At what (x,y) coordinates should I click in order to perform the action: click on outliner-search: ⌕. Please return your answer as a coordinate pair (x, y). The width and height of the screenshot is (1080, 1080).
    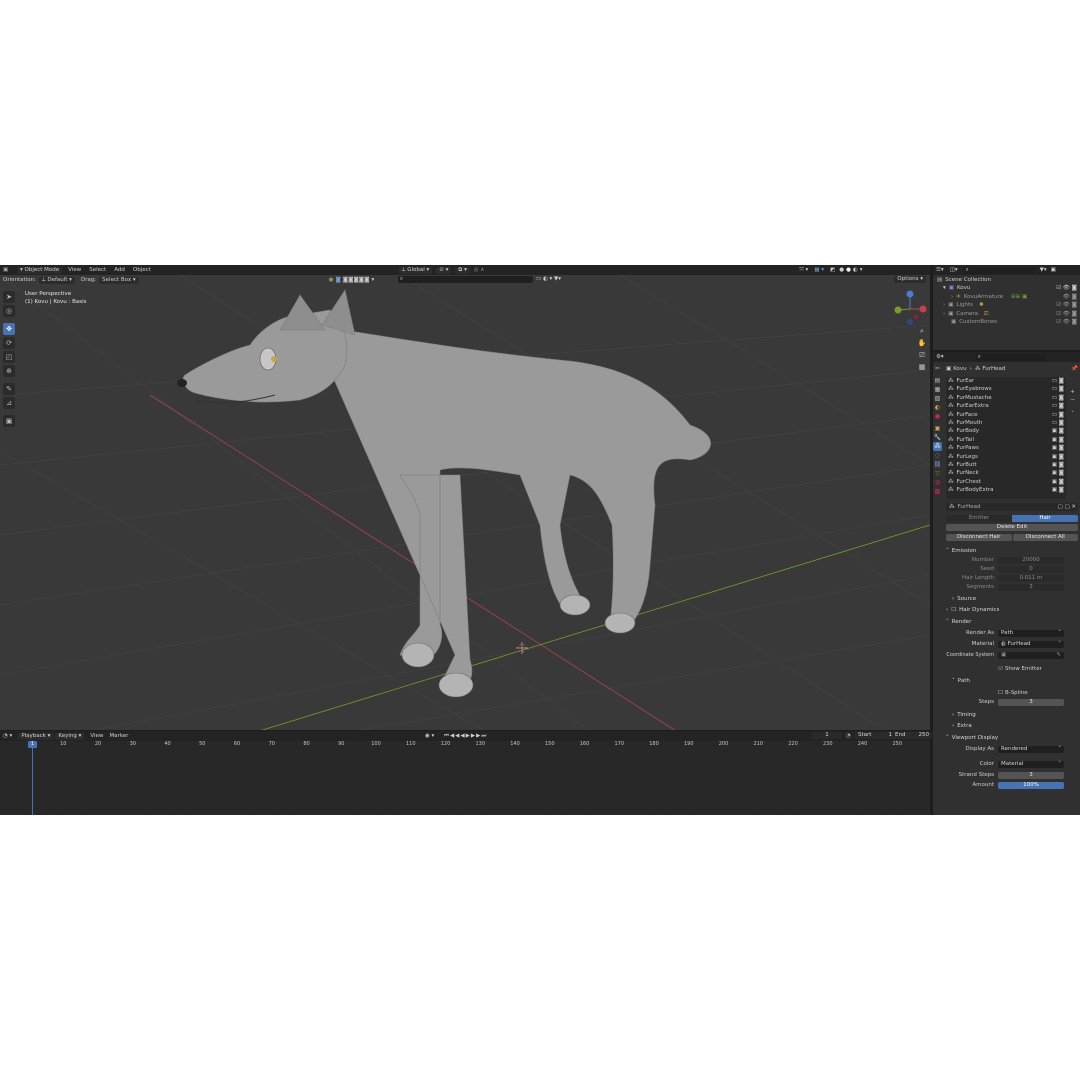
    Looking at the image, I should click on (998, 270).